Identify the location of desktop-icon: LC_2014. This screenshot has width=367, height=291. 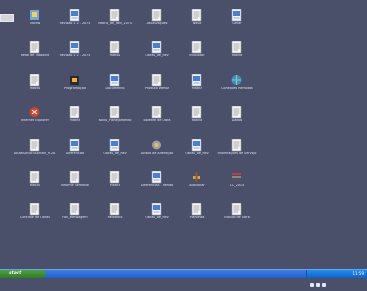
(237, 182).